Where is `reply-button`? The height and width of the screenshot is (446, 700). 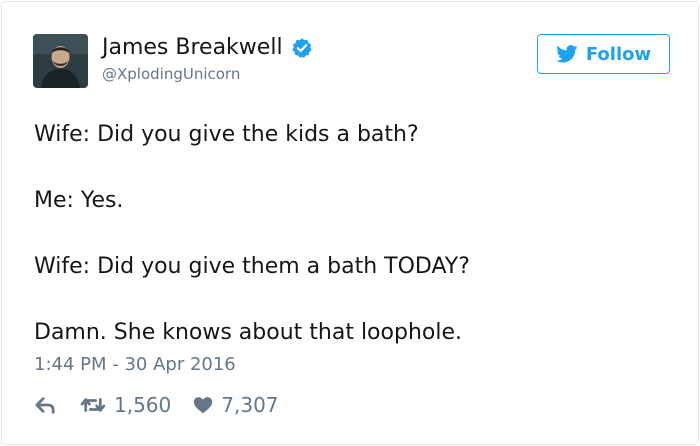 reply-button is located at coordinates (45, 405).